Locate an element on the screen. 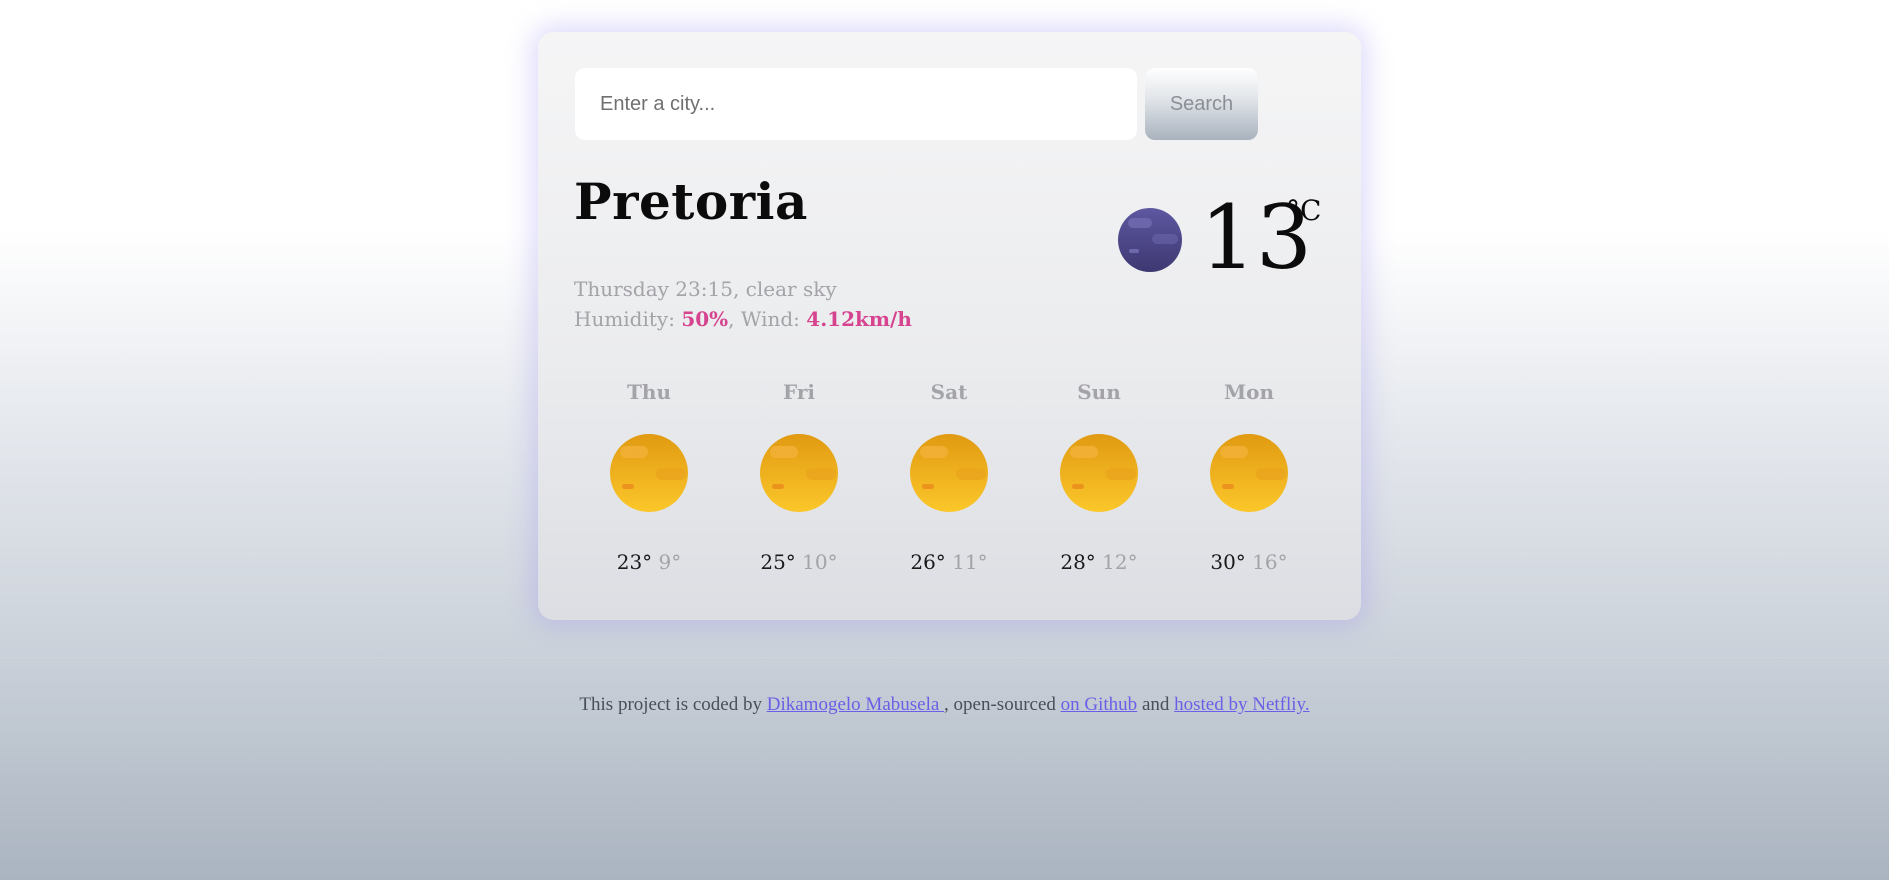  forecast-temps: 23° 9° is located at coordinates (649, 562).